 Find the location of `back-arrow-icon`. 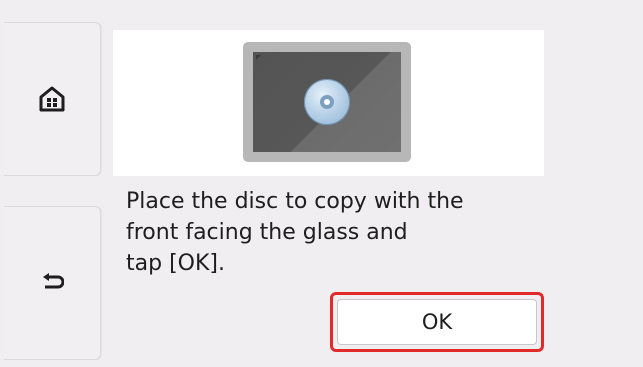

back-arrow-icon is located at coordinates (52, 283).